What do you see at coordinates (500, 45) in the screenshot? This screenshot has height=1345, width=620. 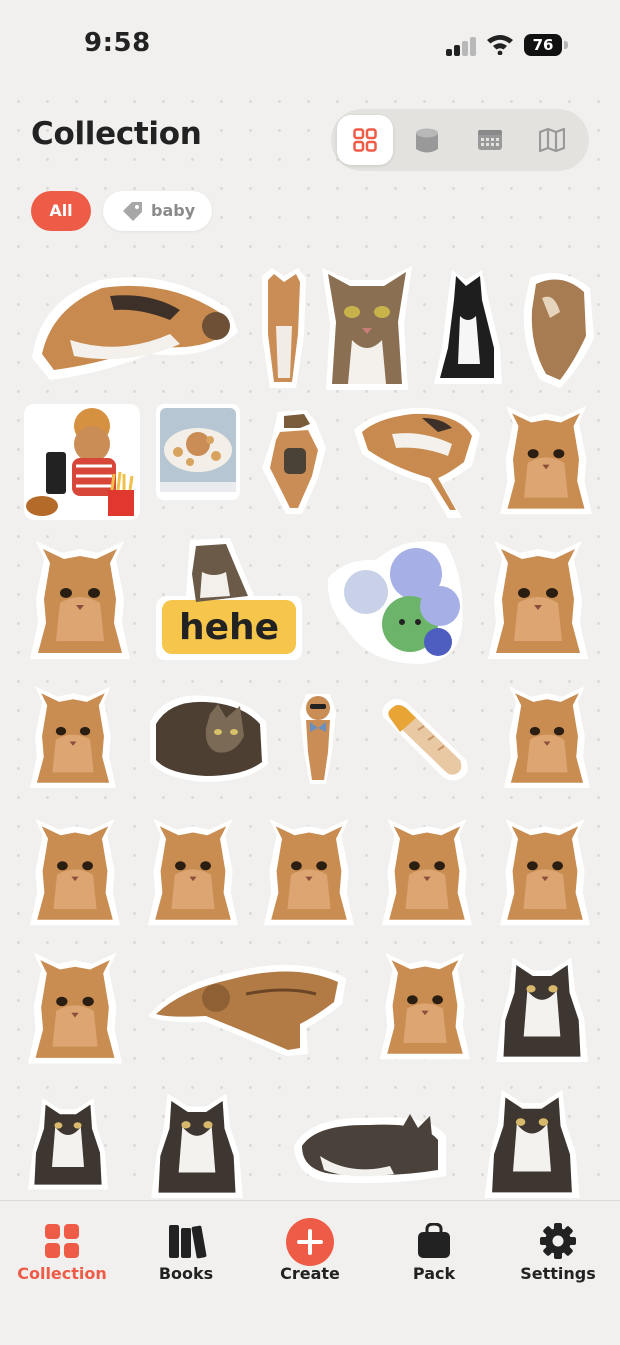 I see `wifi-icon` at bounding box center [500, 45].